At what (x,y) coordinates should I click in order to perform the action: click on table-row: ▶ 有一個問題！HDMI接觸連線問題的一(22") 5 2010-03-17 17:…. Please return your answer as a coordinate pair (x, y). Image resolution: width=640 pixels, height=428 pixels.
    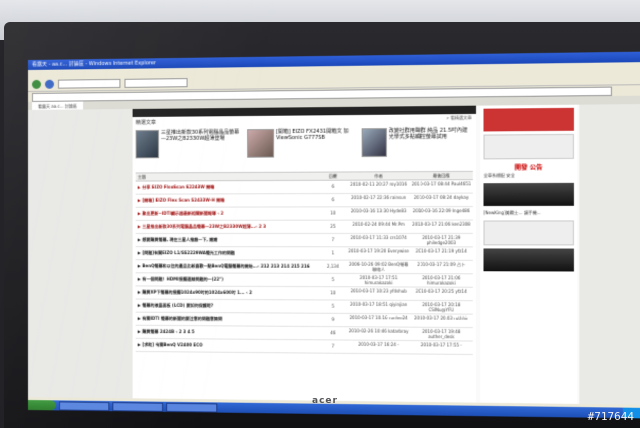
    Looking at the image, I should click on (304, 280).